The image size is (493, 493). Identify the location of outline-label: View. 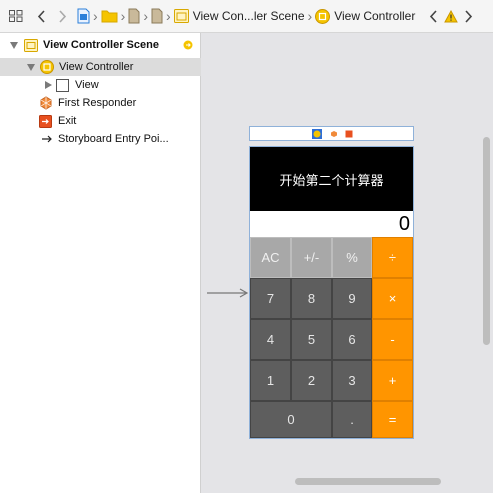
(87, 85).